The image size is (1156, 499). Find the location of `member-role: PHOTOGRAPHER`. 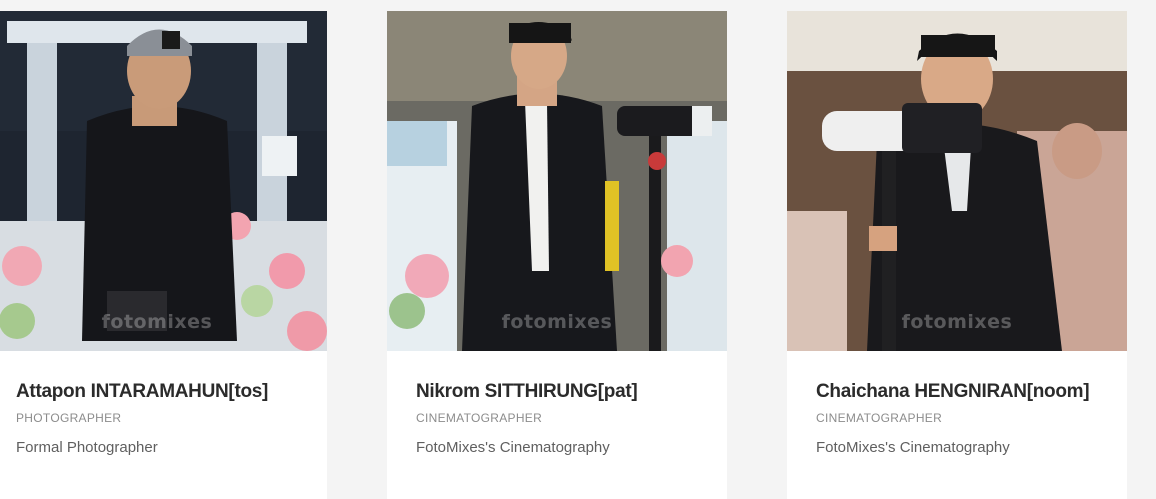

member-role: PHOTOGRAPHER is located at coordinates (69, 418).